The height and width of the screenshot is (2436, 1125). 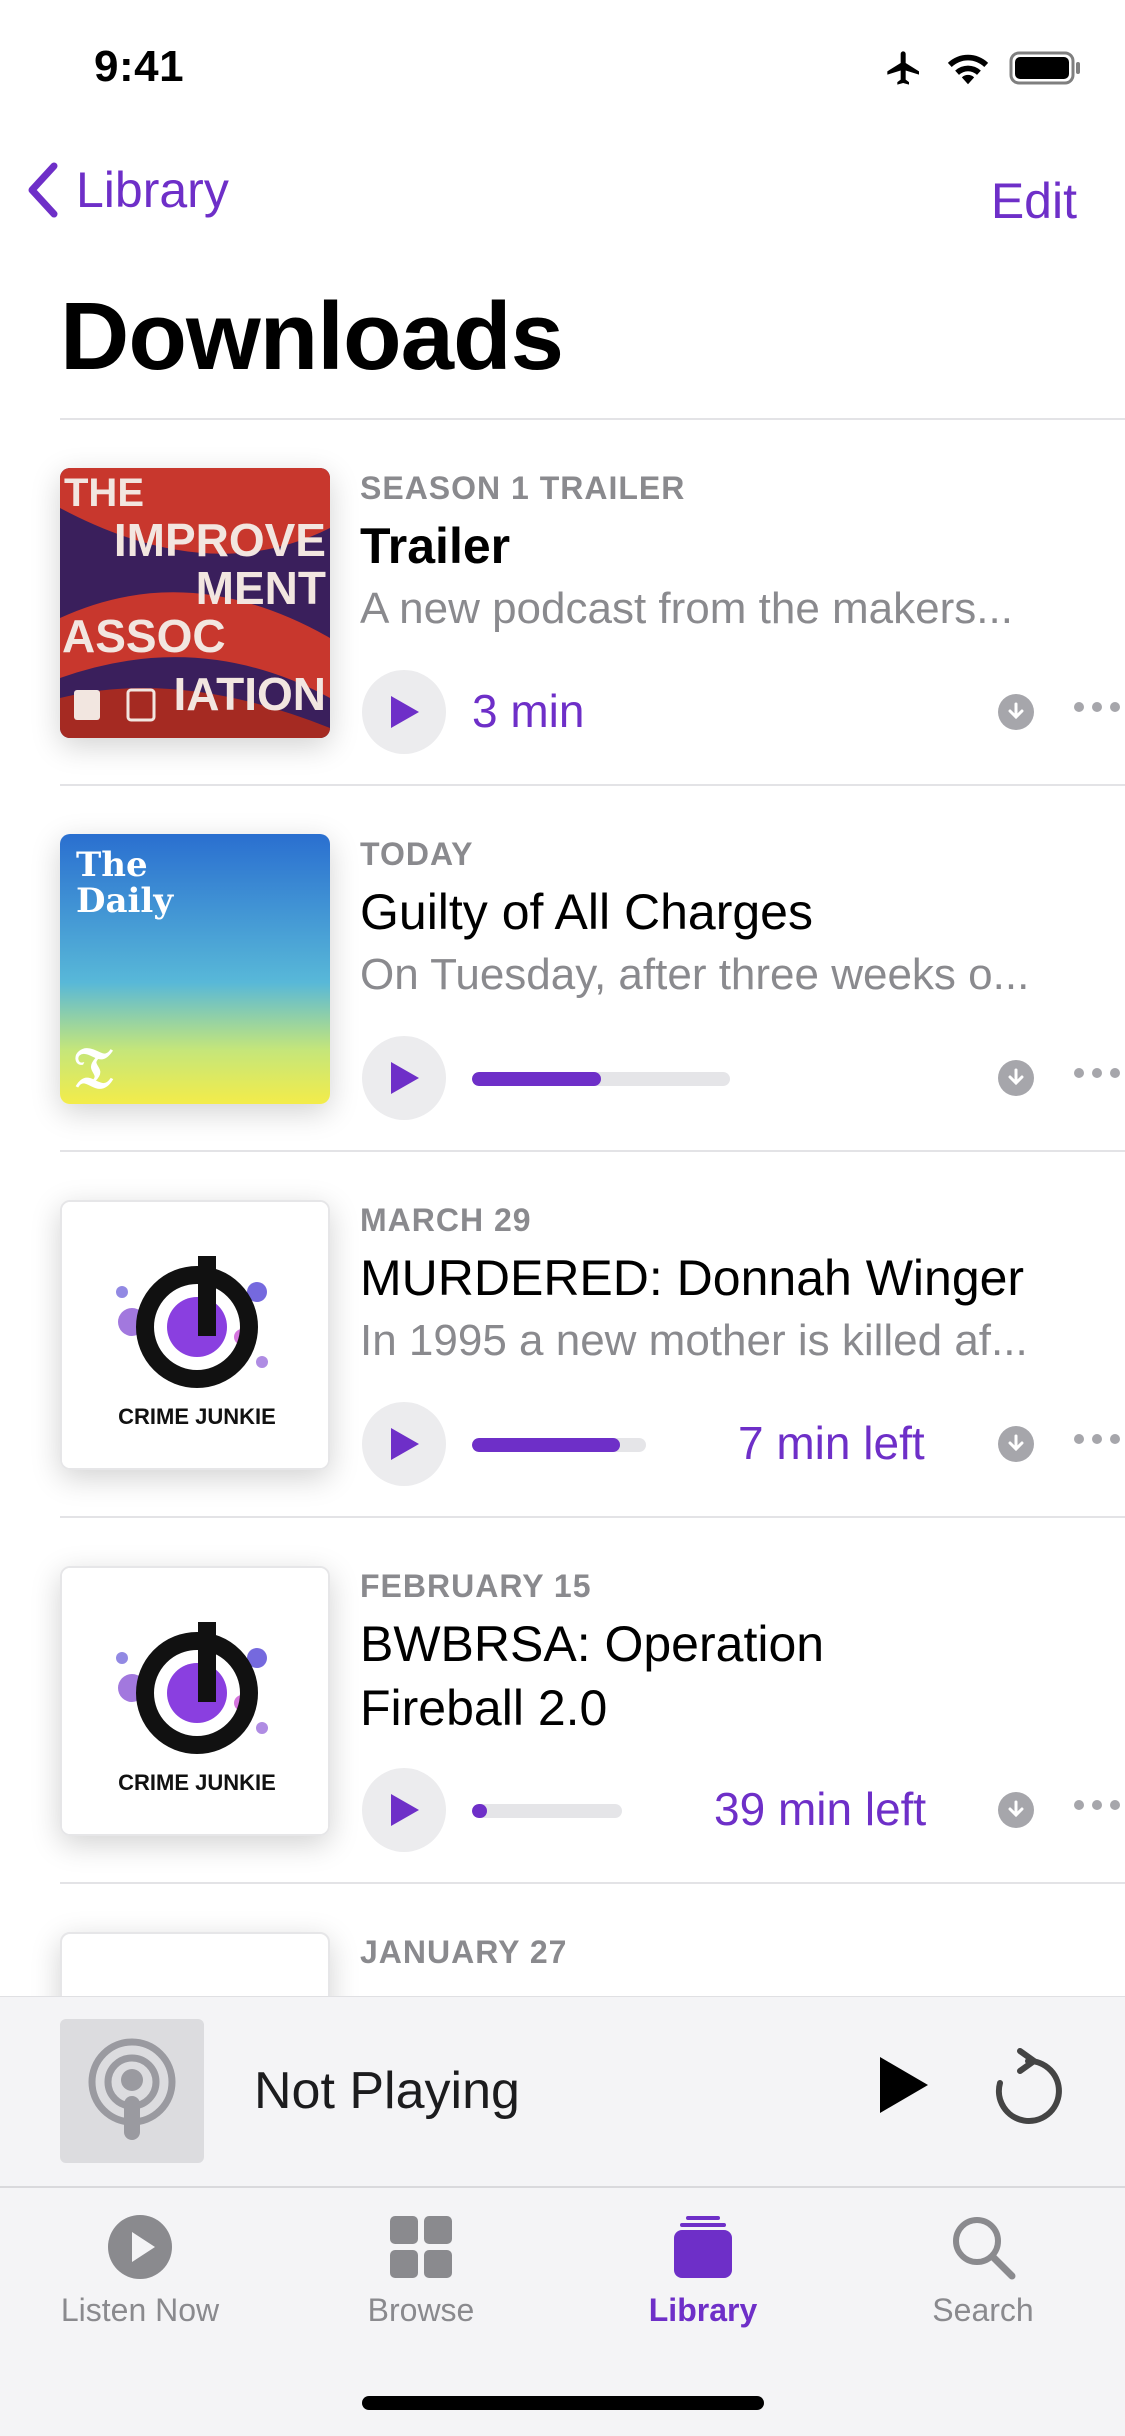 I want to click on episode-date: MARCH 29, so click(x=446, y=1220).